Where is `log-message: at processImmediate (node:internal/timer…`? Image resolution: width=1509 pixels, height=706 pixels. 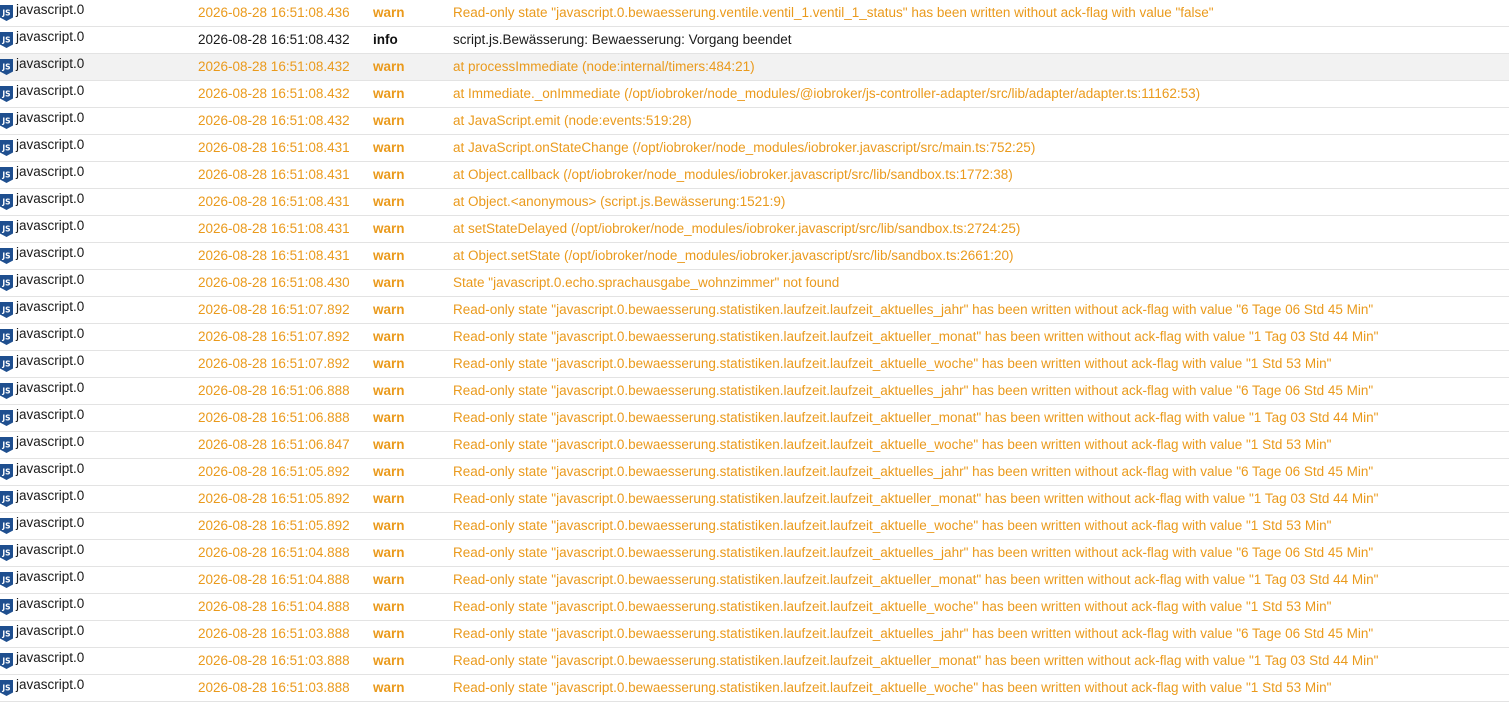 log-message: at processImmediate (node:internal/timer… is located at coordinates (604, 66).